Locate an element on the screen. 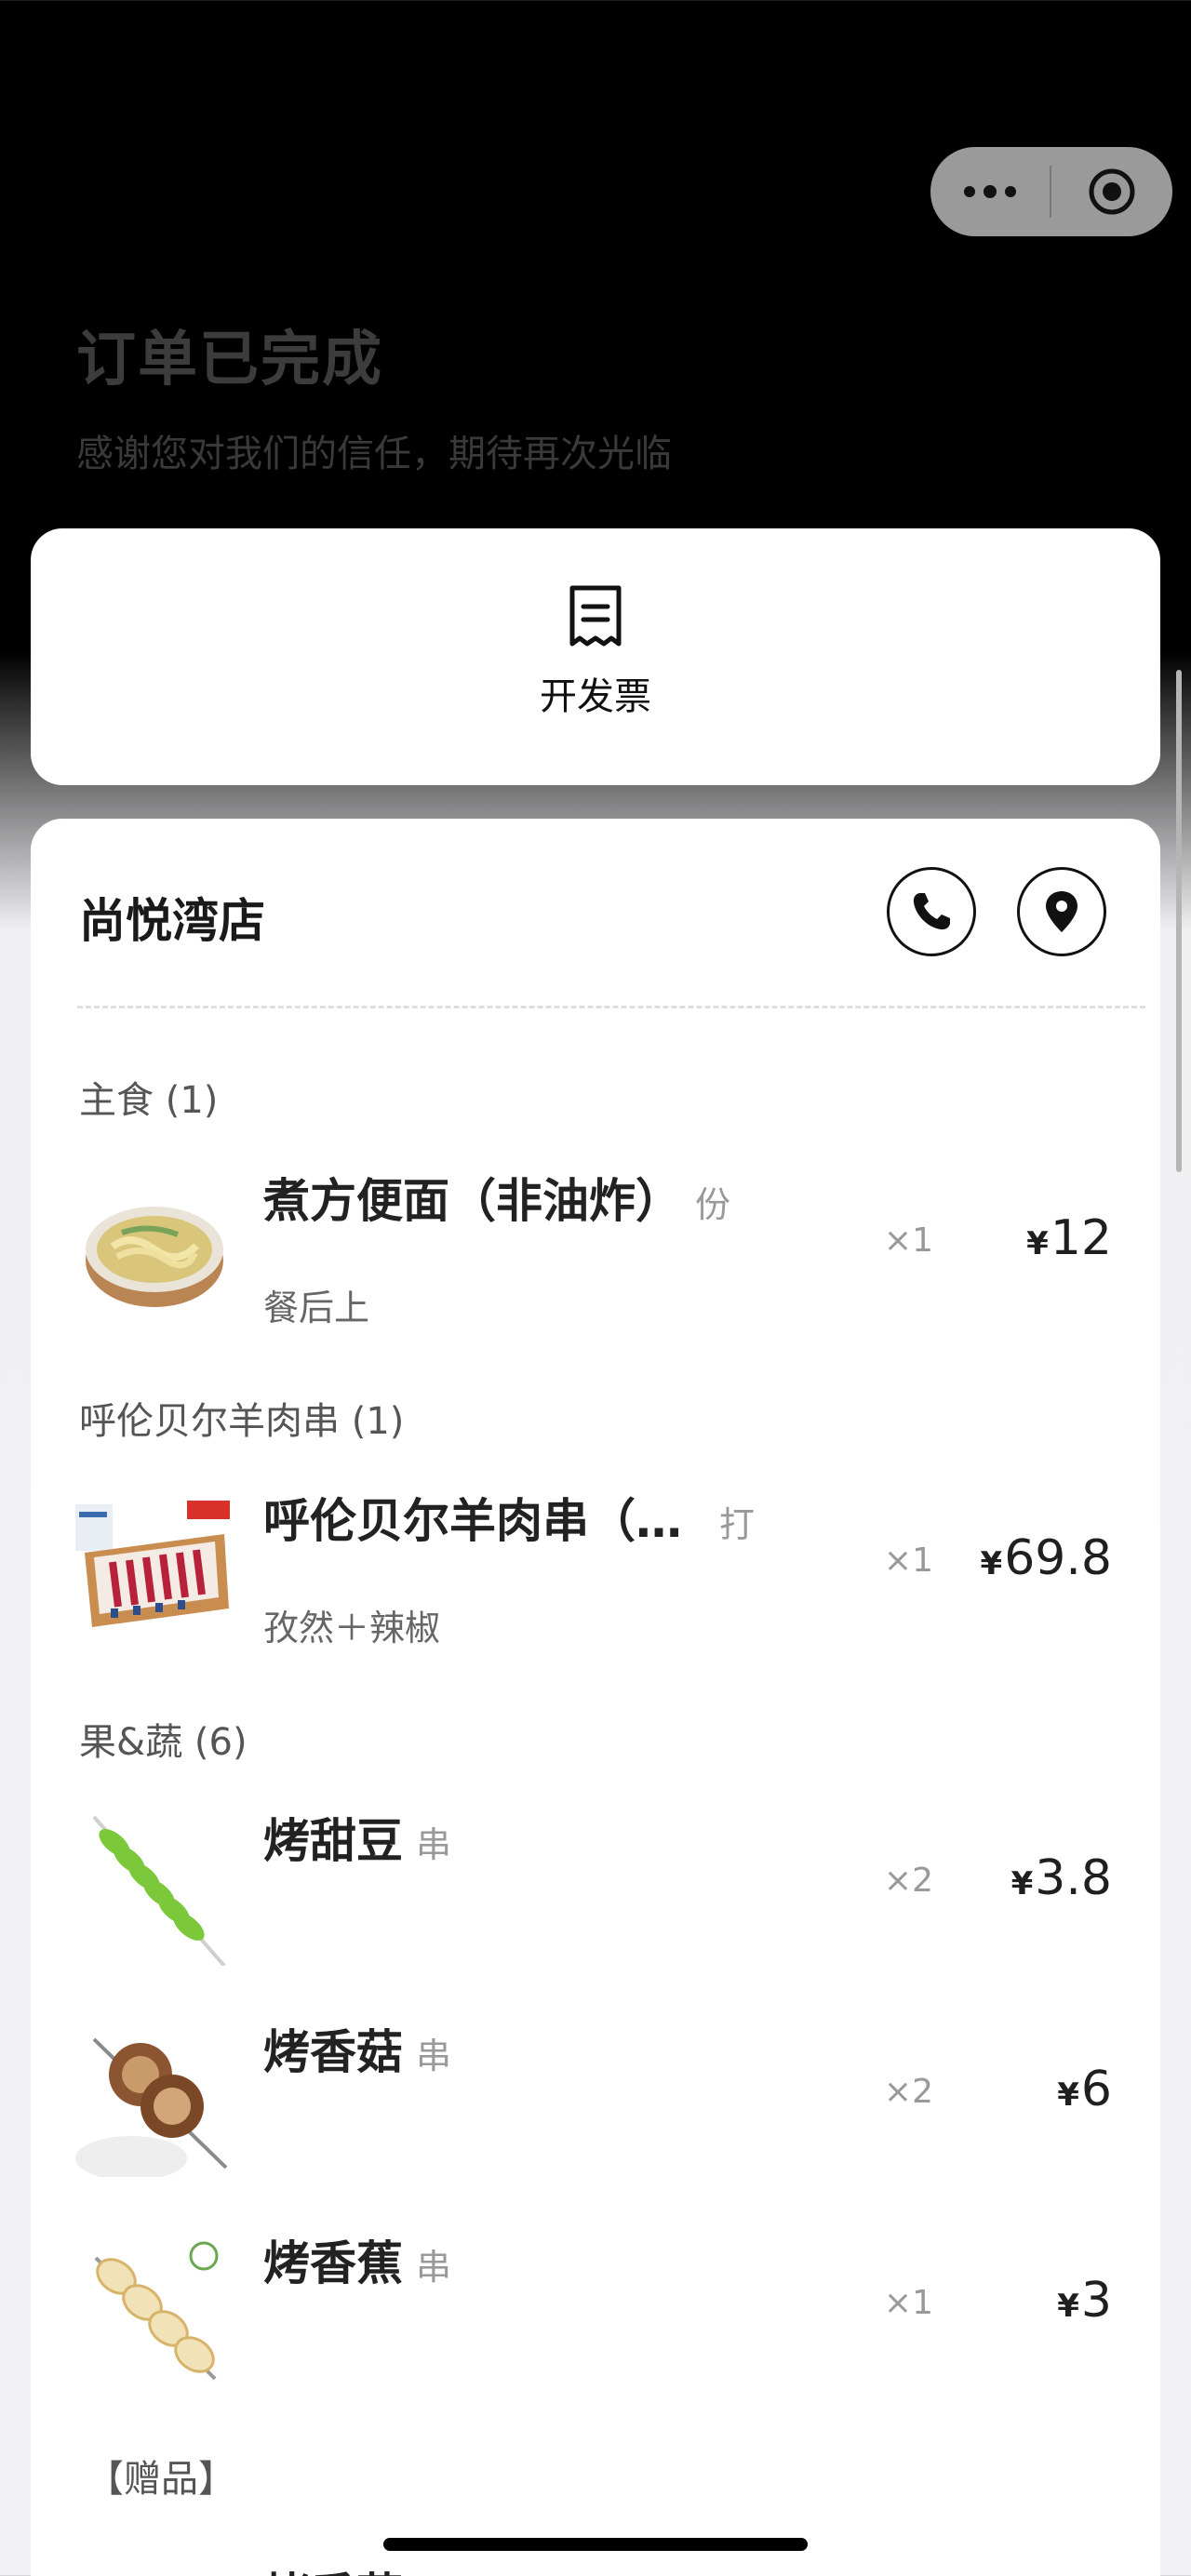 The height and width of the screenshot is (2576, 1191). more-button is located at coordinates (990, 191).